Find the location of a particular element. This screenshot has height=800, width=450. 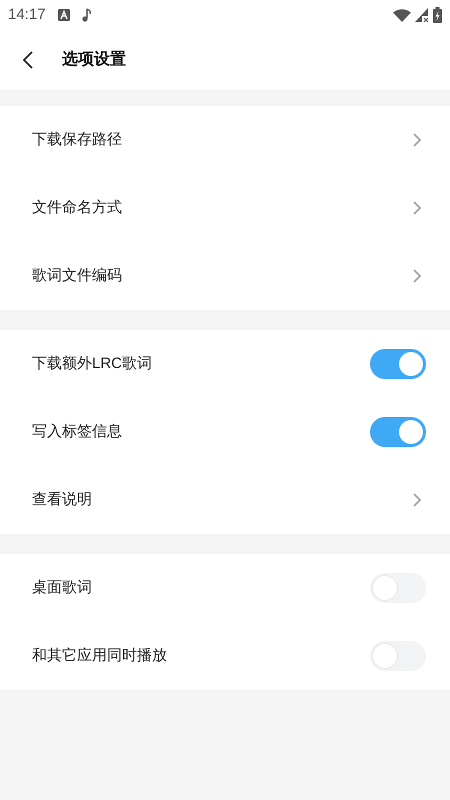

setting-row: 歌词文件编码 is located at coordinates (225, 276).